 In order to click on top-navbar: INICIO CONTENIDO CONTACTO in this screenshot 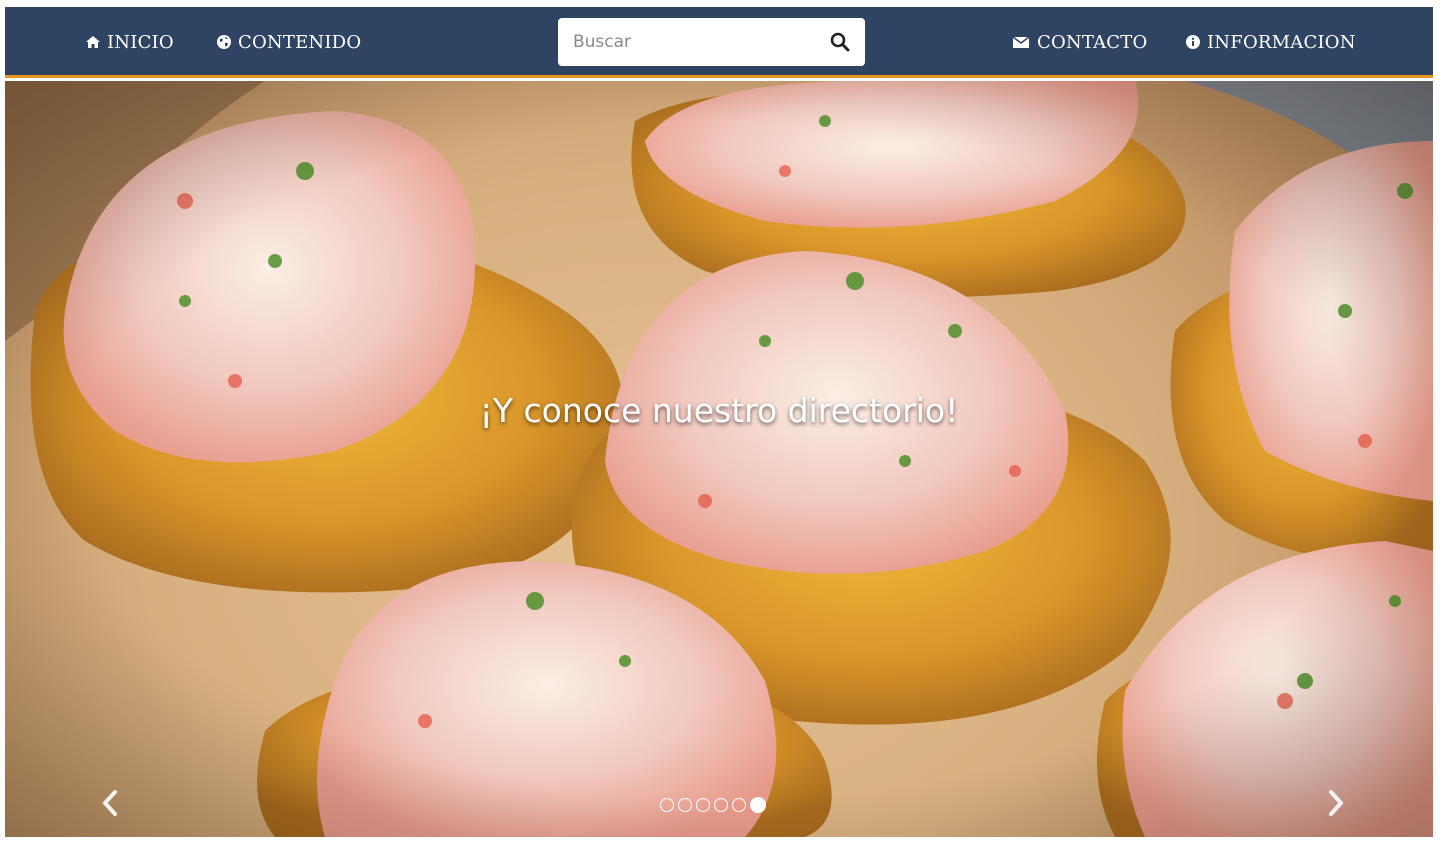, I will do `click(719, 42)`.